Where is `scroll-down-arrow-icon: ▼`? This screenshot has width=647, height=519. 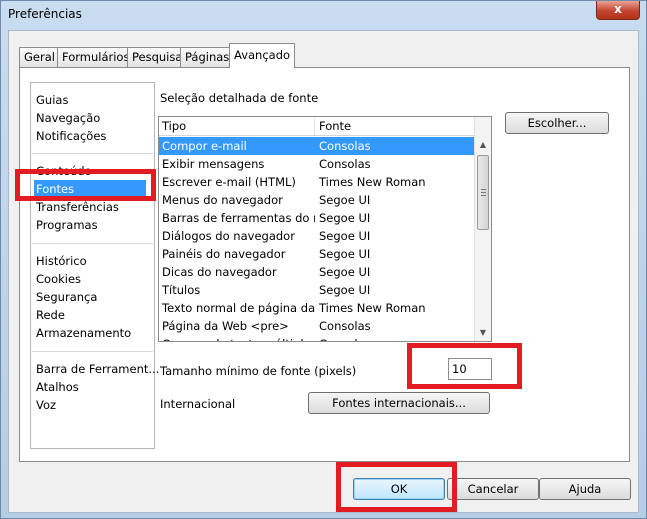
scroll-down-arrow-icon: ▼ is located at coordinates (483, 332).